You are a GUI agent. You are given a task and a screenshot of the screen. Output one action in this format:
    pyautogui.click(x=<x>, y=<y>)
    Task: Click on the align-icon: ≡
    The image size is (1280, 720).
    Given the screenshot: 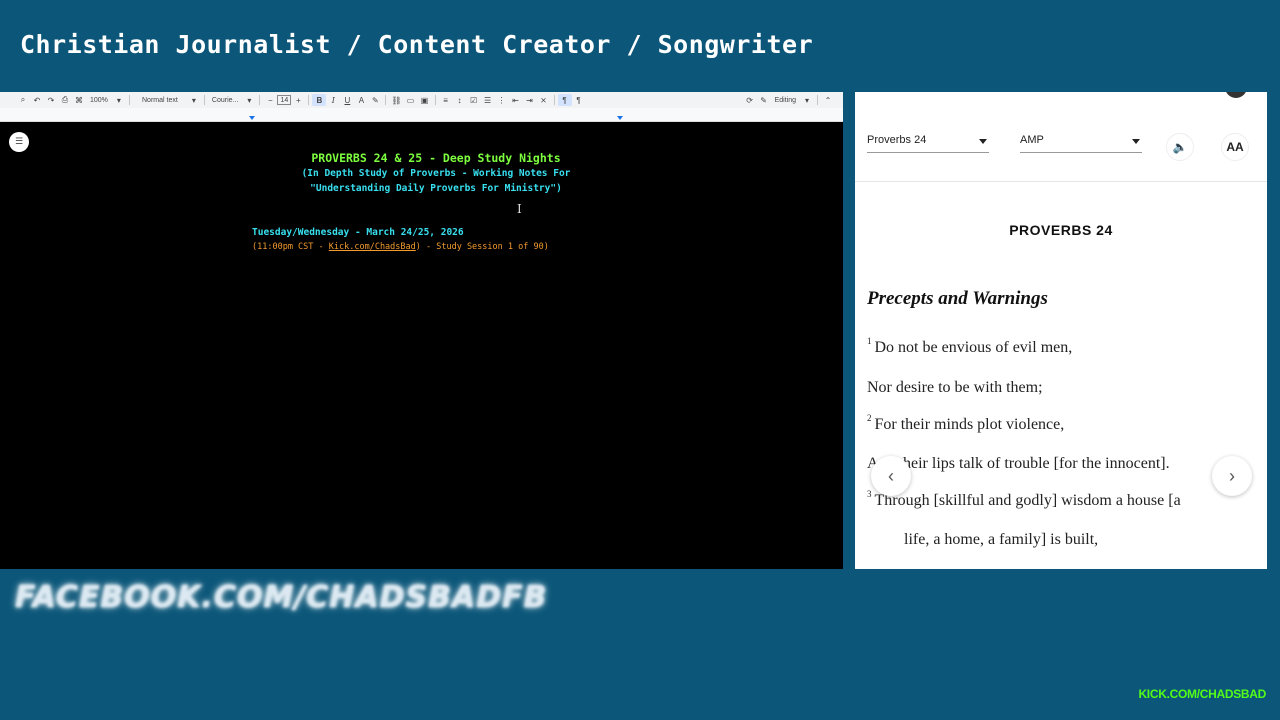 What is the action you would take?
    pyautogui.click(x=446, y=100)
    